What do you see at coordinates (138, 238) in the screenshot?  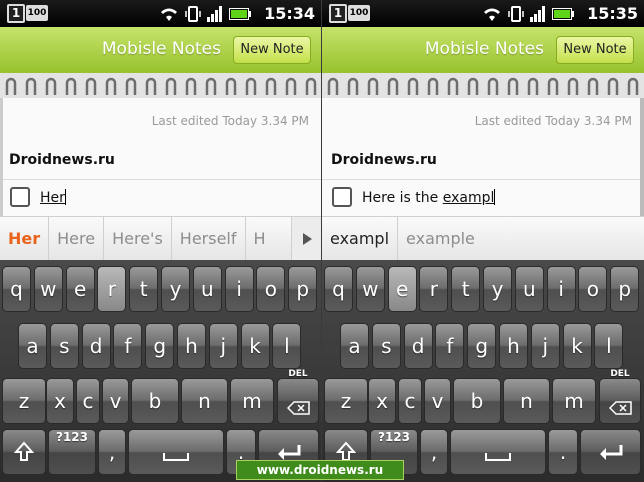 I see `suggestion-item: Here's` at bounding box center [138, 238].